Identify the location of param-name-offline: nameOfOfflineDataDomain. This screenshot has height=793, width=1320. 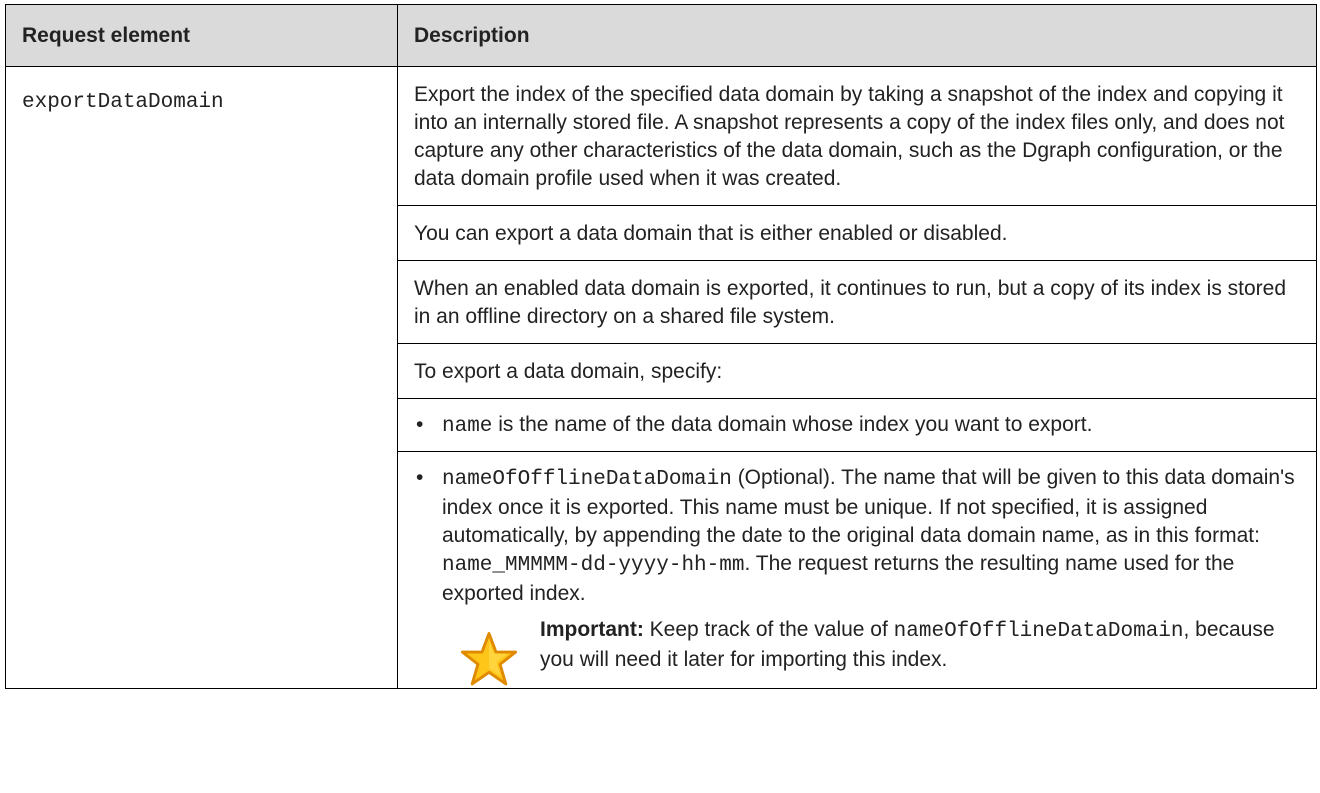
(587, 479).